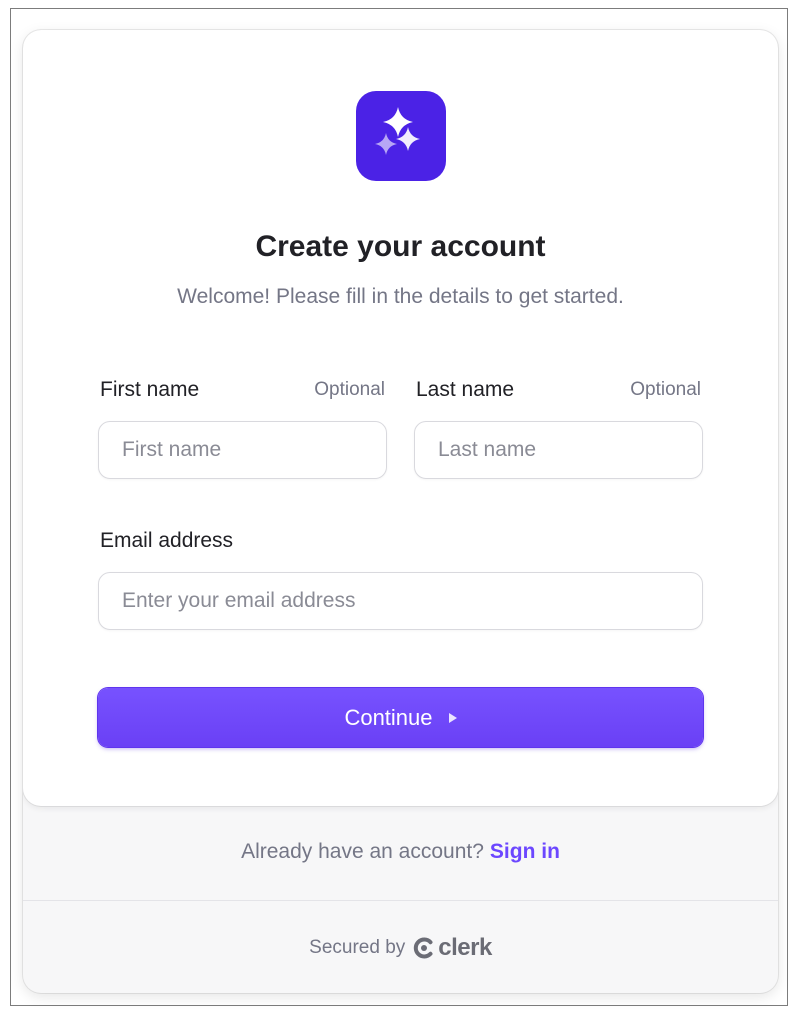 The image size is (800, 1017). Describe the element at coordinates (665, 389) in the screenshot. I see `last-name-optional-hint: Optional` at that location.